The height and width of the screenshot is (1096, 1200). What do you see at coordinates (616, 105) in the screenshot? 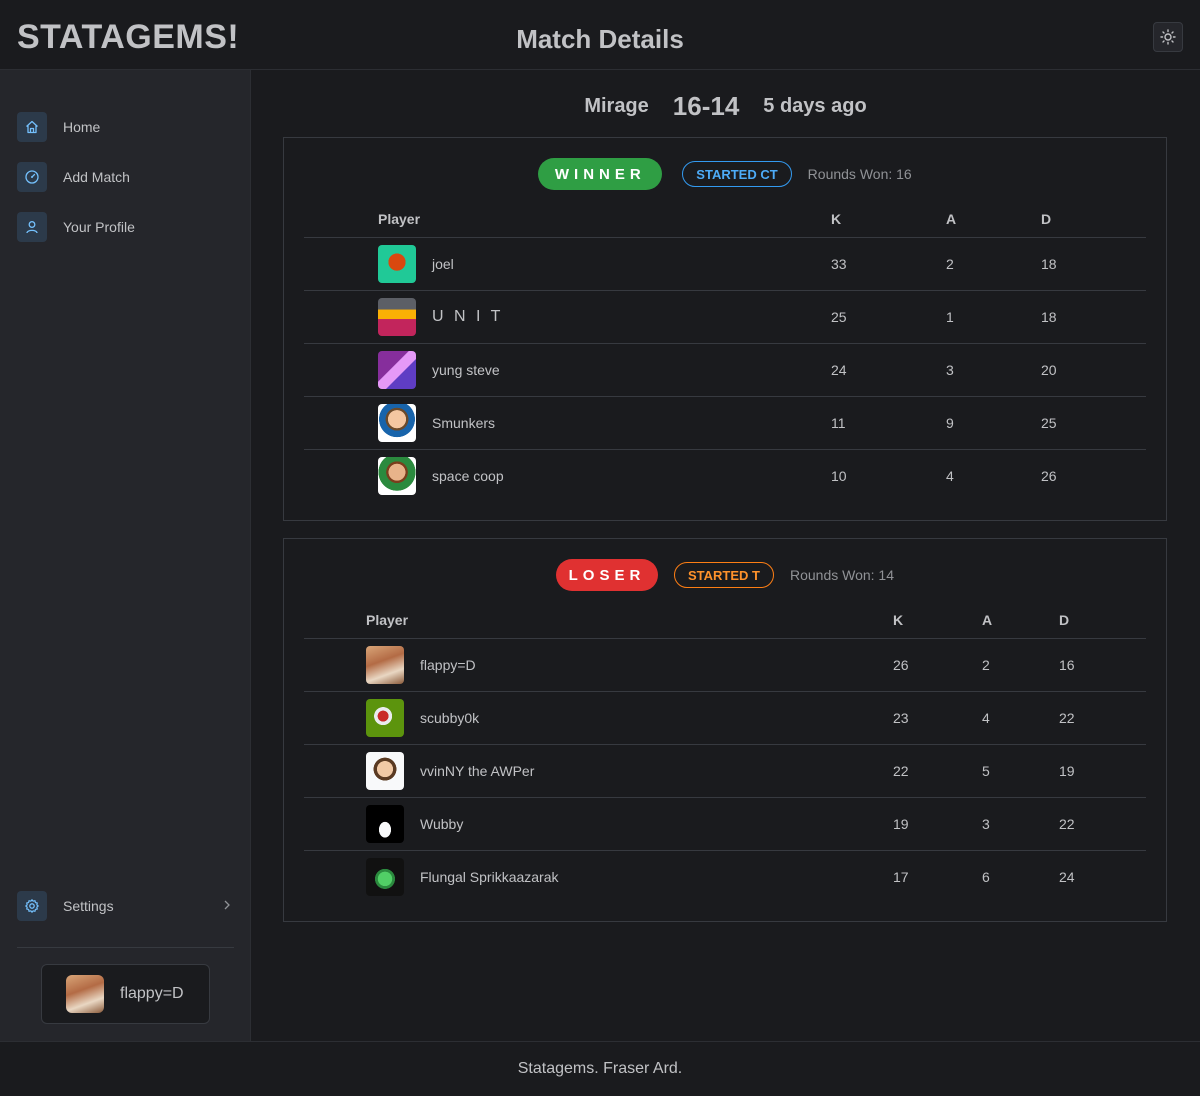
I see `match-map: Mirage` at bounding box center [616, 105].